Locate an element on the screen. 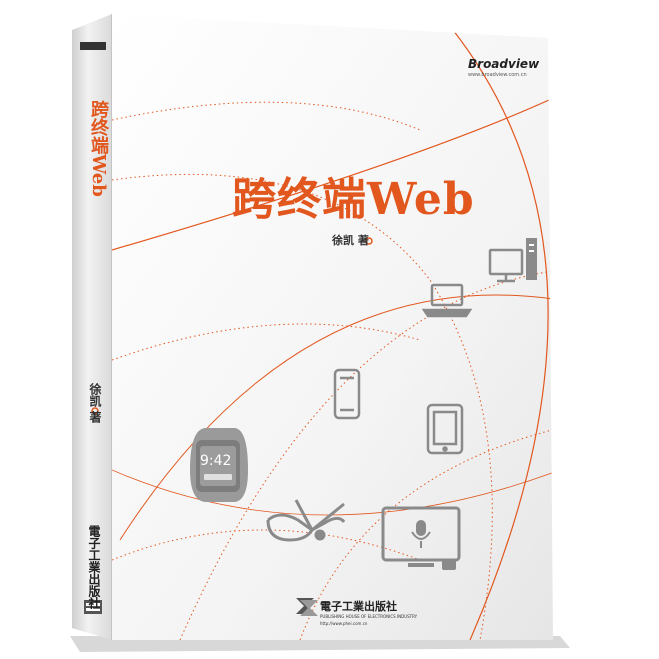  cover-author: 徐凯 著 is located at coordinates (350, 240).